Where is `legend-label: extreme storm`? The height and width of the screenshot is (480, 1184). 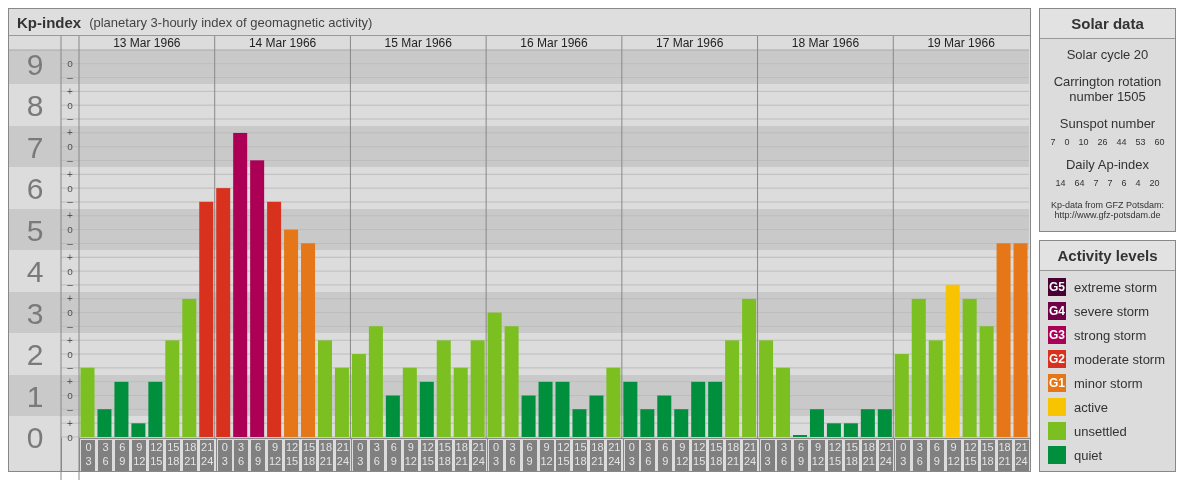 legend-label: extreme storm is located at coordinates (1116, 287).